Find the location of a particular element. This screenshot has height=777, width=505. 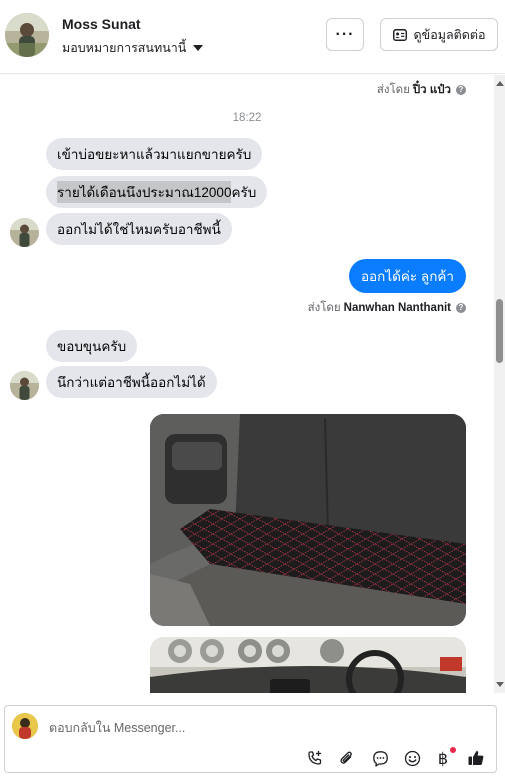

contact-avatar is located at coordinates (27, 35).